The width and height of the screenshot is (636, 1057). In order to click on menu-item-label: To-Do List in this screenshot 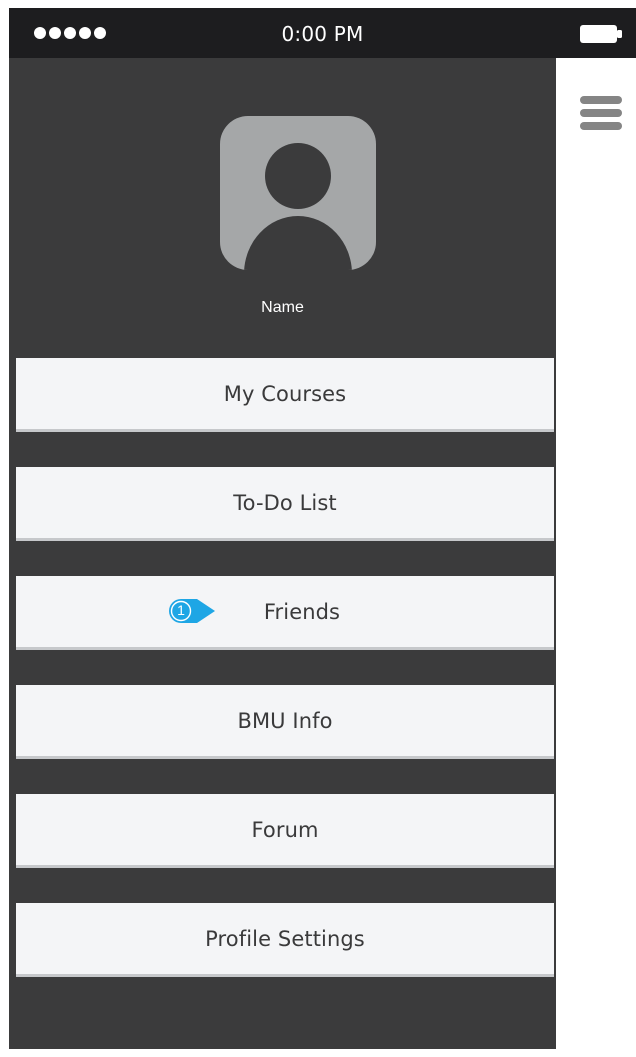, I will do `click(285, 502)`.